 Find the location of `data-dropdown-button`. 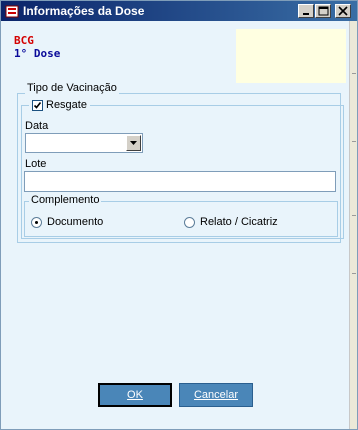

data-dropdown-button is located at coordinates (133, 143).